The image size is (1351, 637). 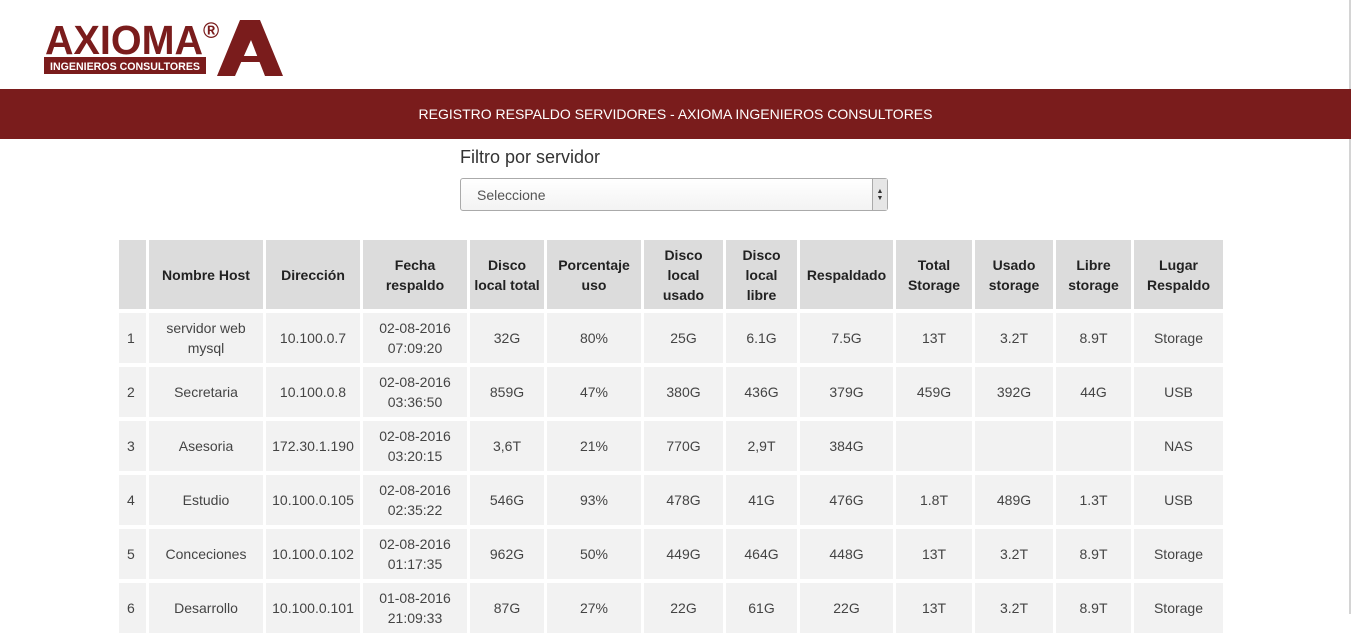 What do you see at coordinates (683, 608) in the screenshot?
I see `disk-used: 22G` at bounding box center [683, 608].